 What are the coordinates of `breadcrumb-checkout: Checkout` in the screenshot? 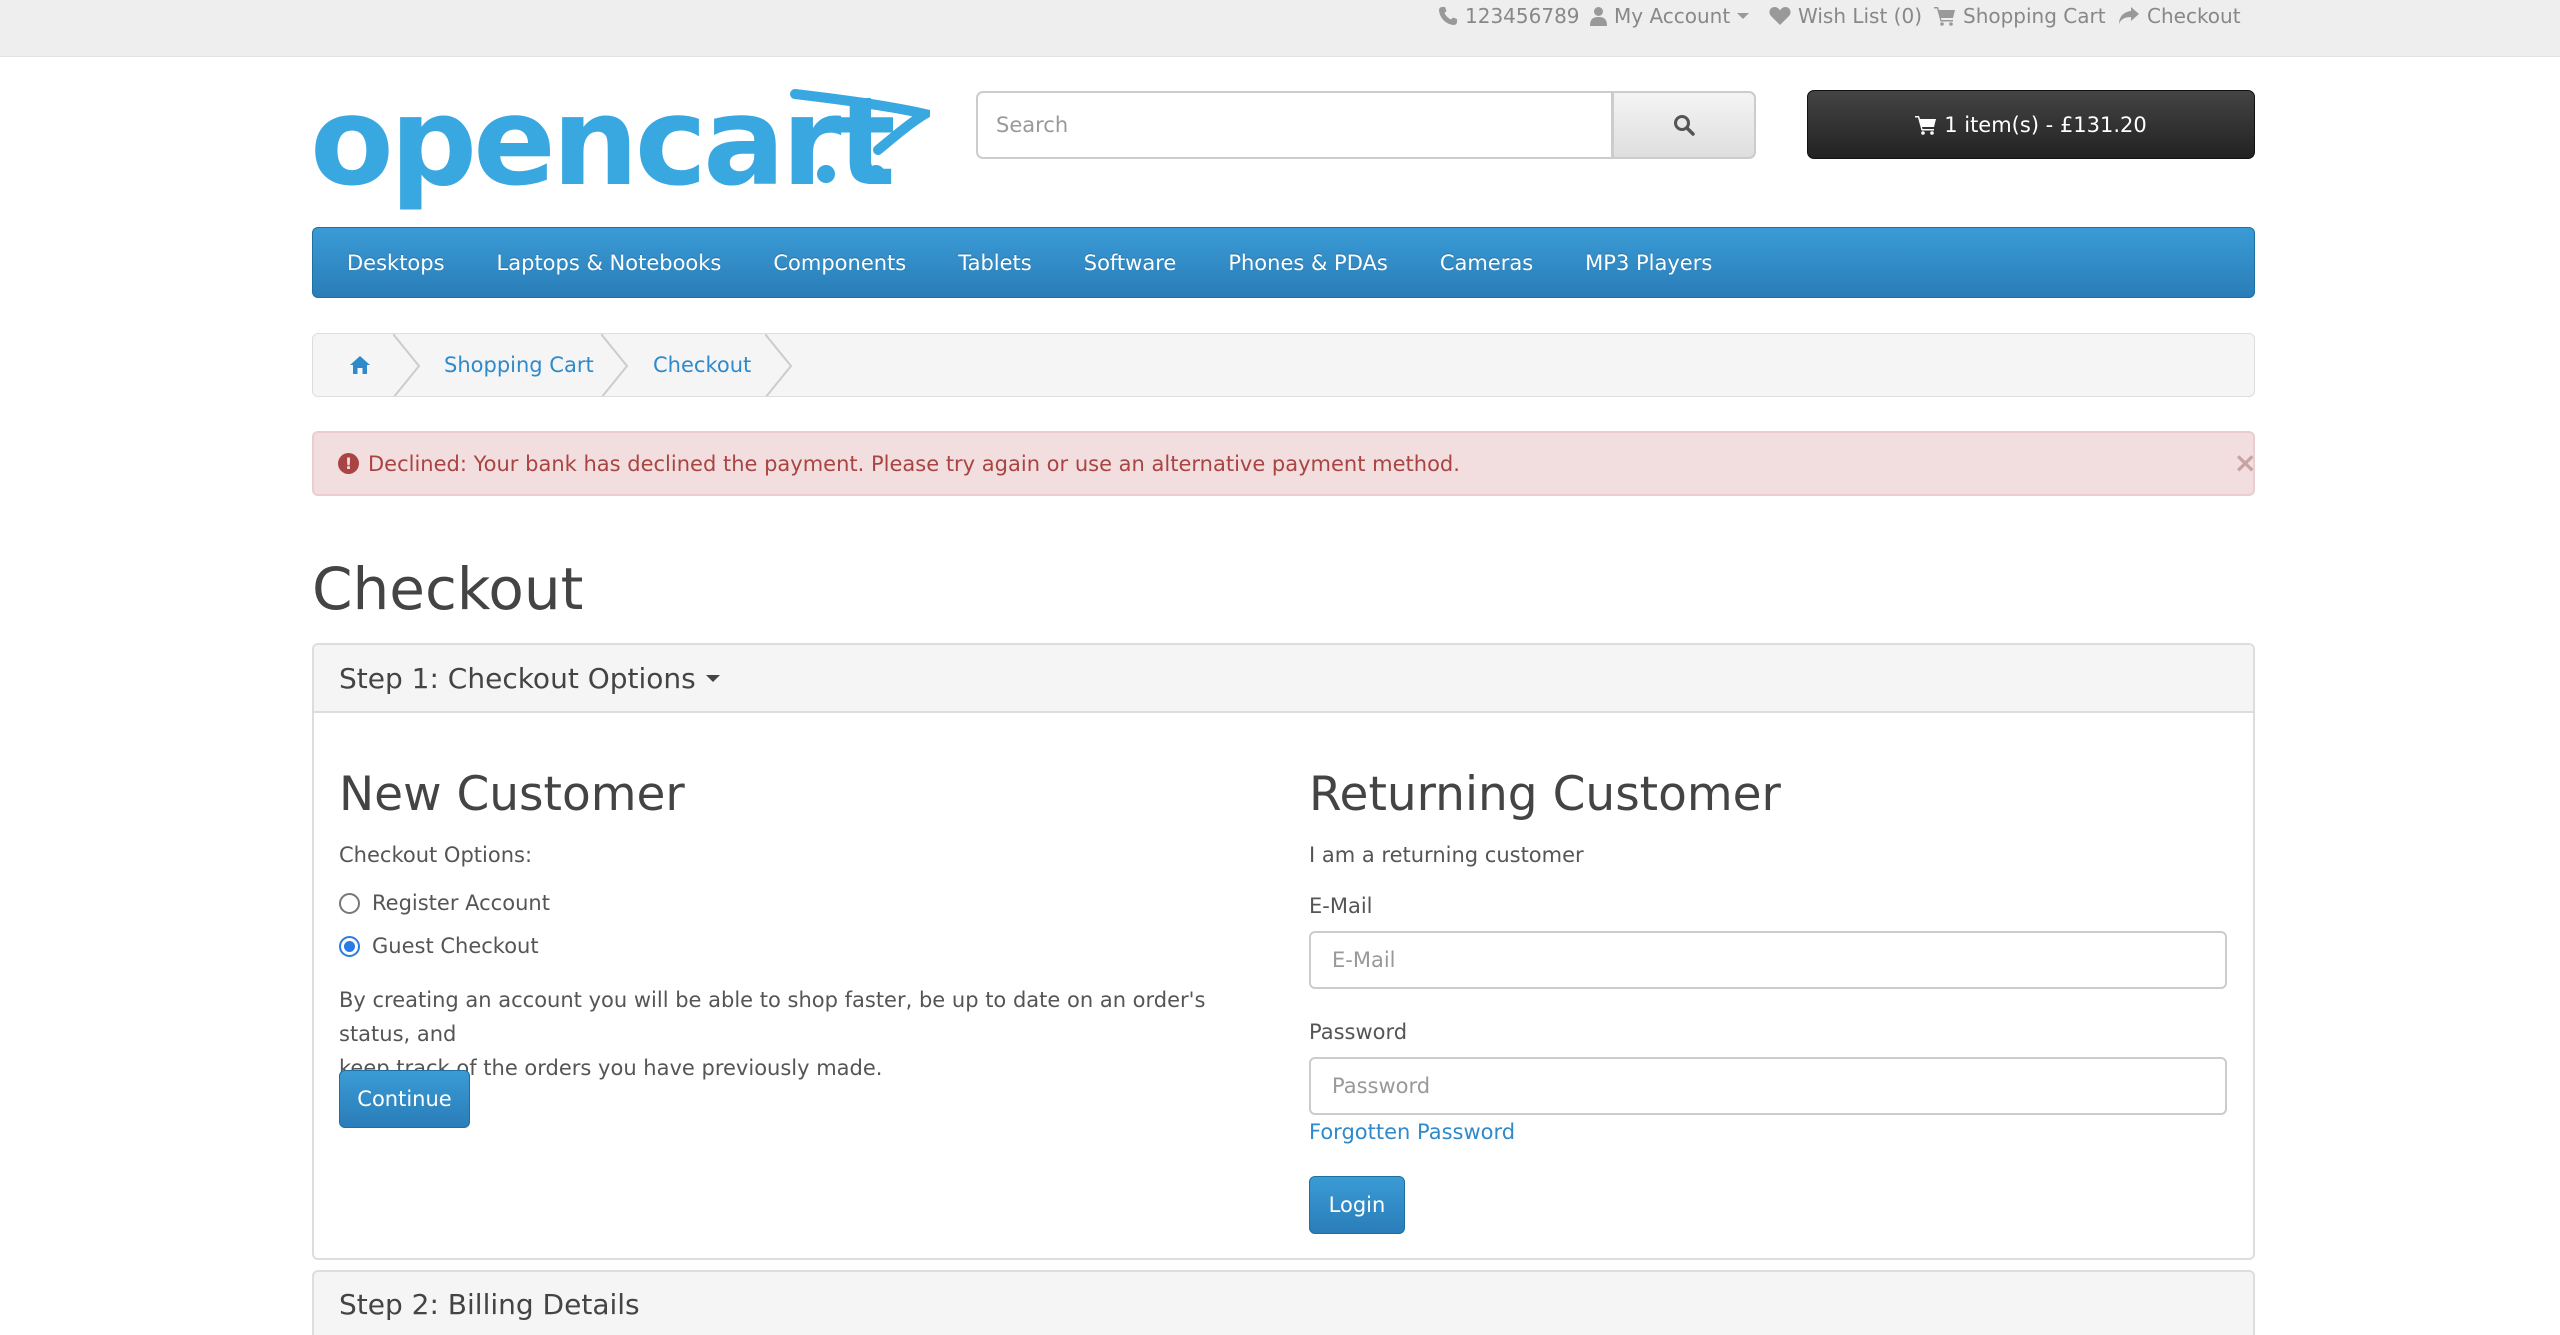 It's located at (702, 365).